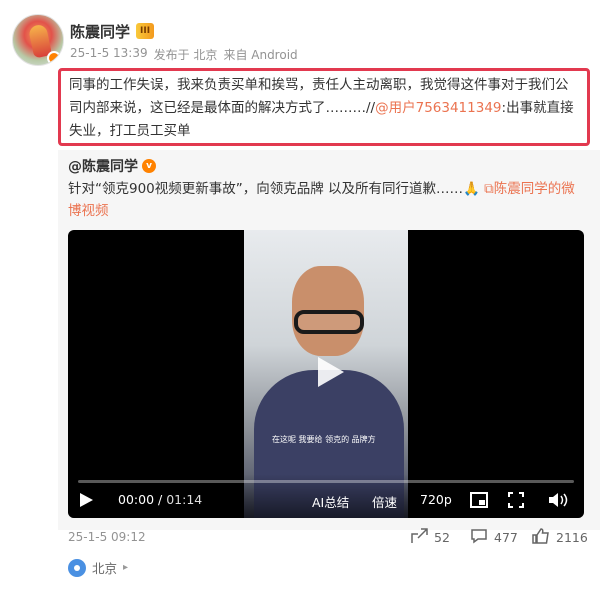 The height and width of the screenshot is (592, 600). I want to click on like-count: 2116, so click(560, 537).